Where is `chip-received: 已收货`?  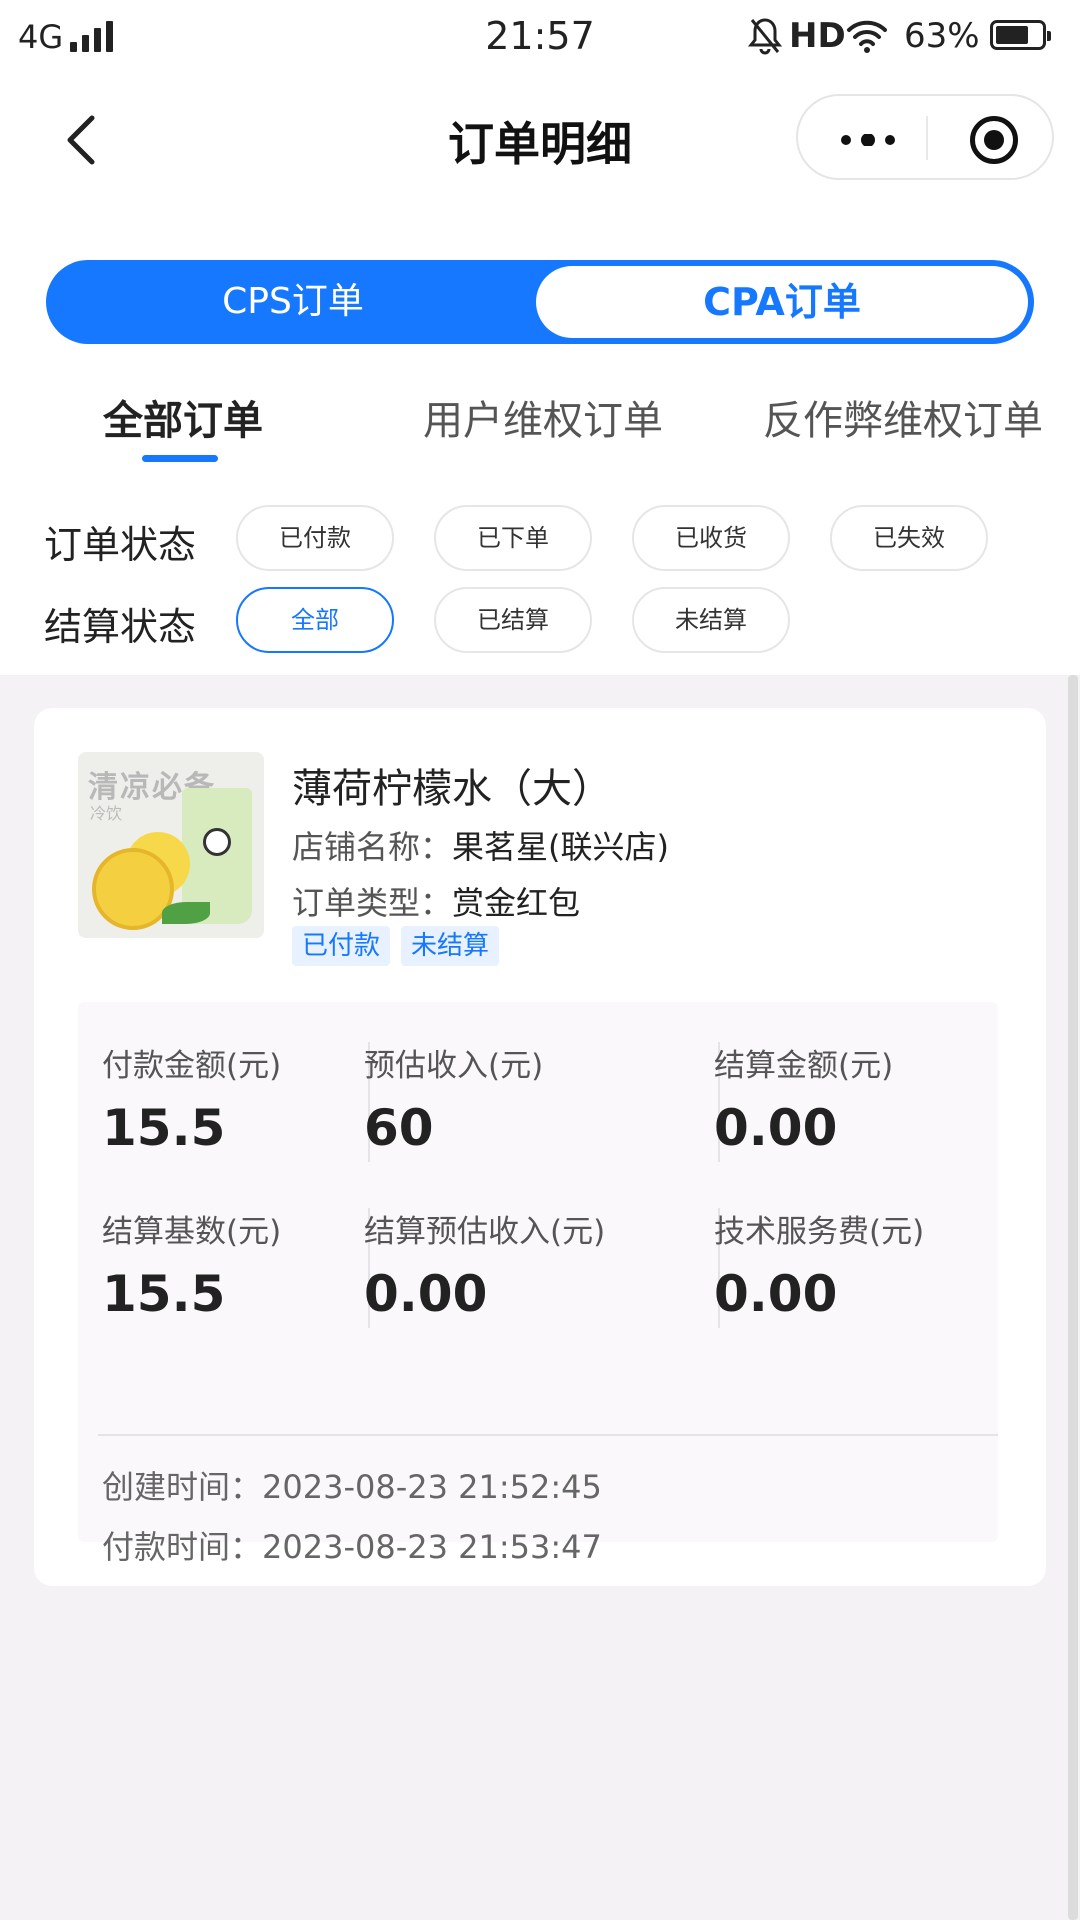 chip-received: 已收货 is located at coordinates (711, 538).